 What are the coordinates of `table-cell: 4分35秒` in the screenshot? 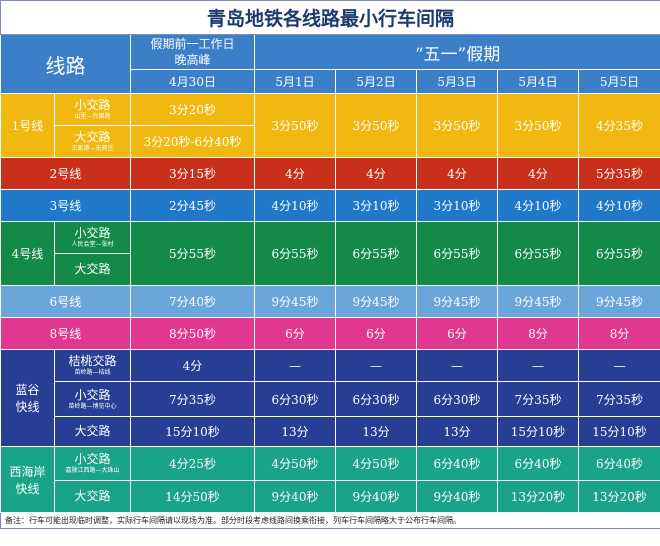 It's located at (618, 125).